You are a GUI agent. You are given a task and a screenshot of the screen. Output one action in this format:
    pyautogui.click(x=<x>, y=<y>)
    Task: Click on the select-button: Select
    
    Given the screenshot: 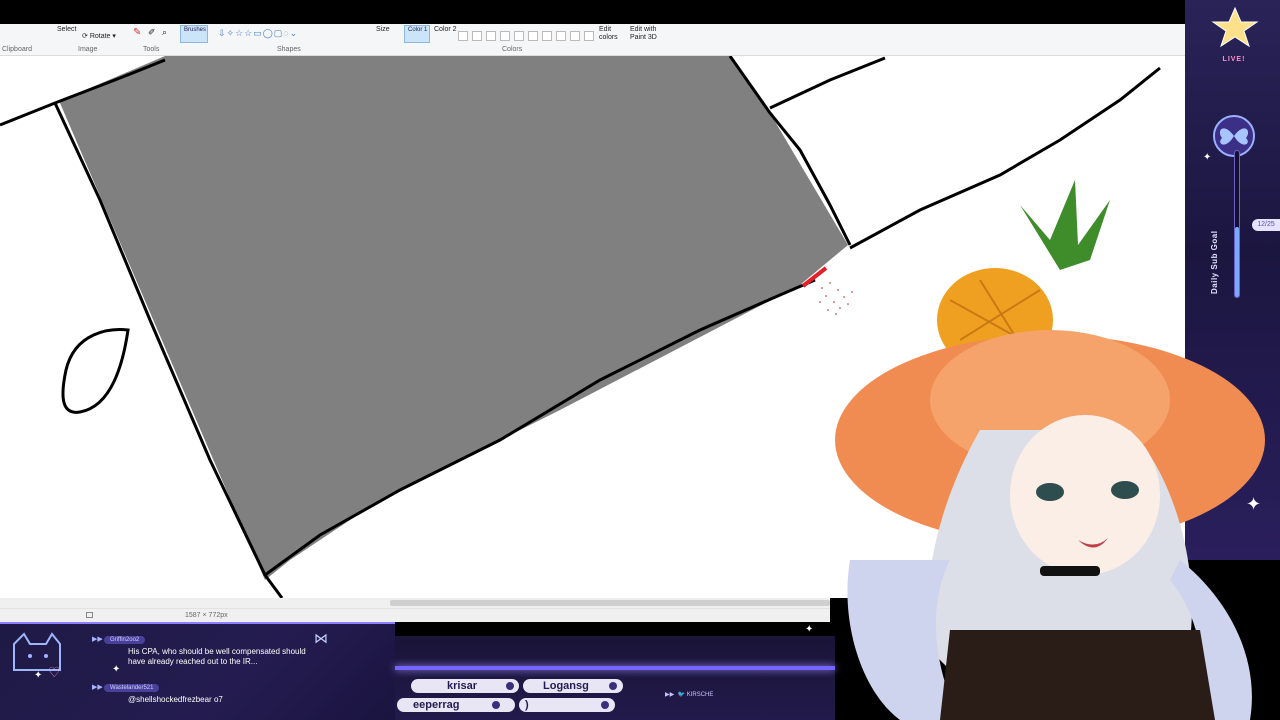 What is the action you would take?
    pyautogui.click(x=66, y=29)
    